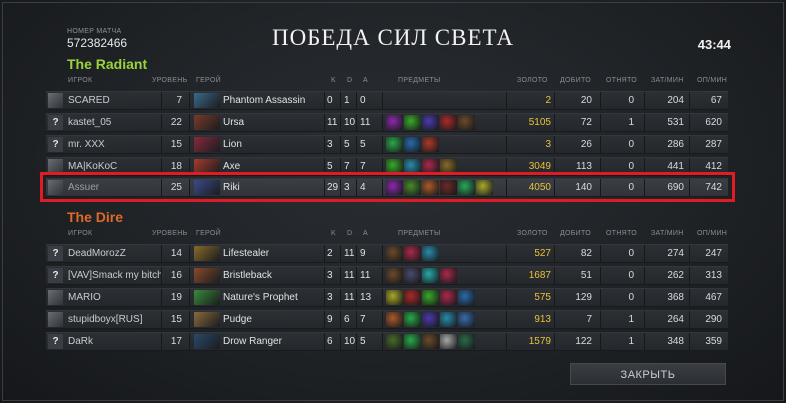 This screenshot has height=403, width=786. What do you see at coordinates (97, 253) in the screenshot?
I see `player-name: DeadMorozZ` at bounding box center [97, 253].